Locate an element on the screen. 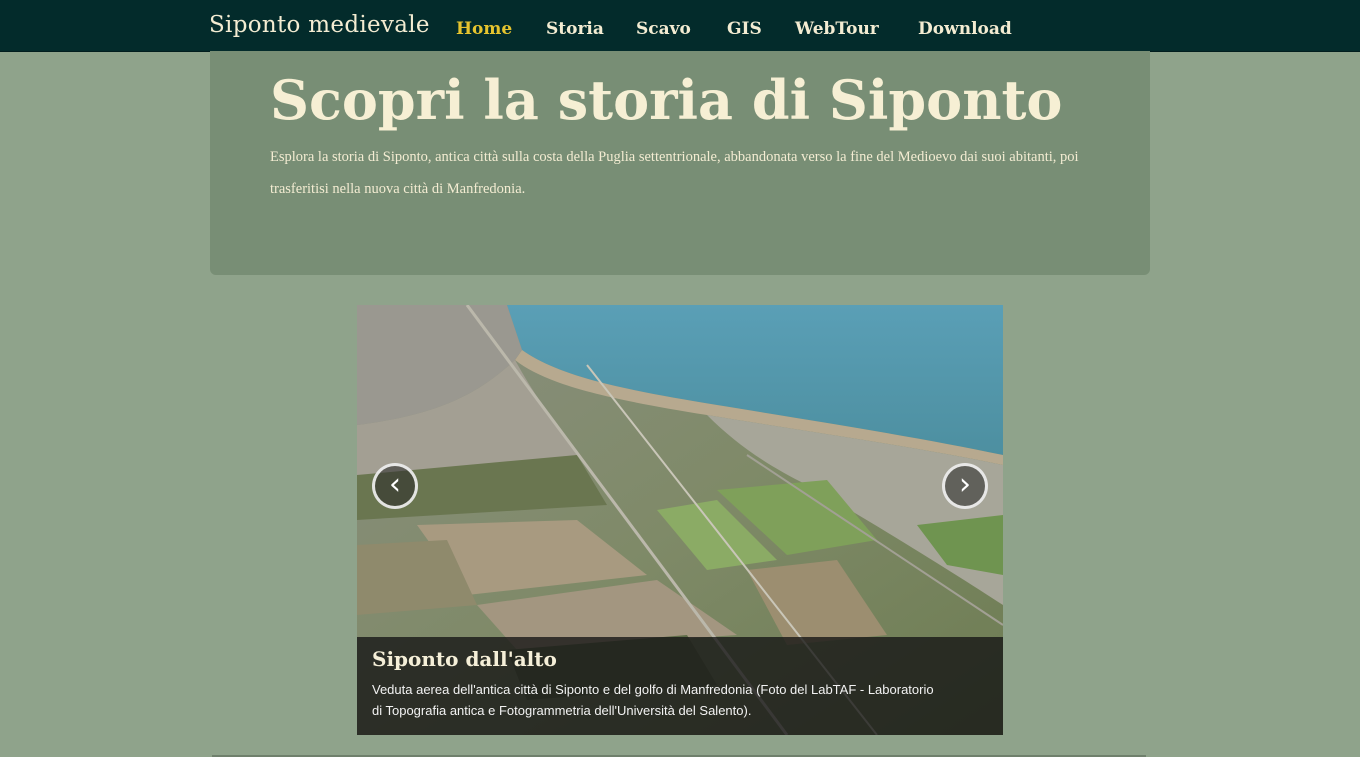  chevron-left-icon: ‹ is located at coordinates (395, 484).